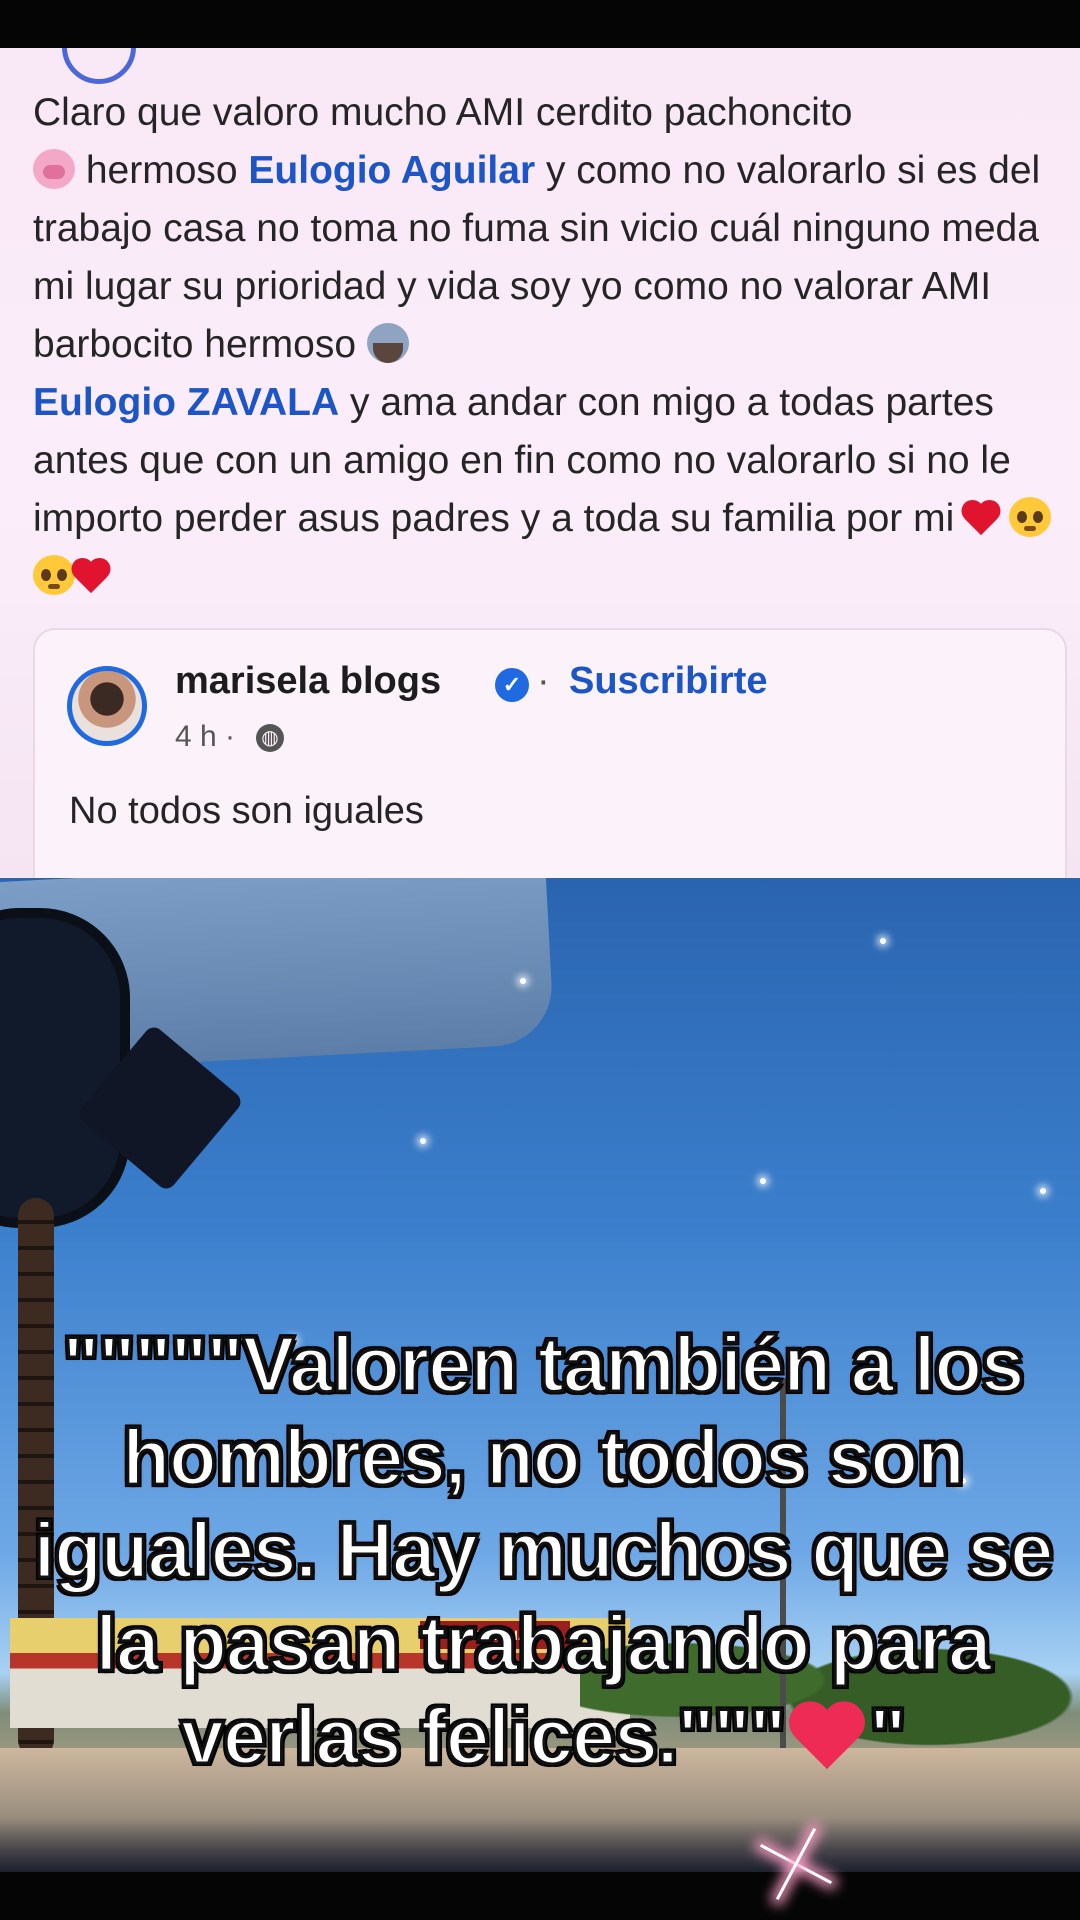  What do you see at coordinates (65, 1068) in the screenshot?
I see `rearview-mirror` at bounding box center [65, 1068].